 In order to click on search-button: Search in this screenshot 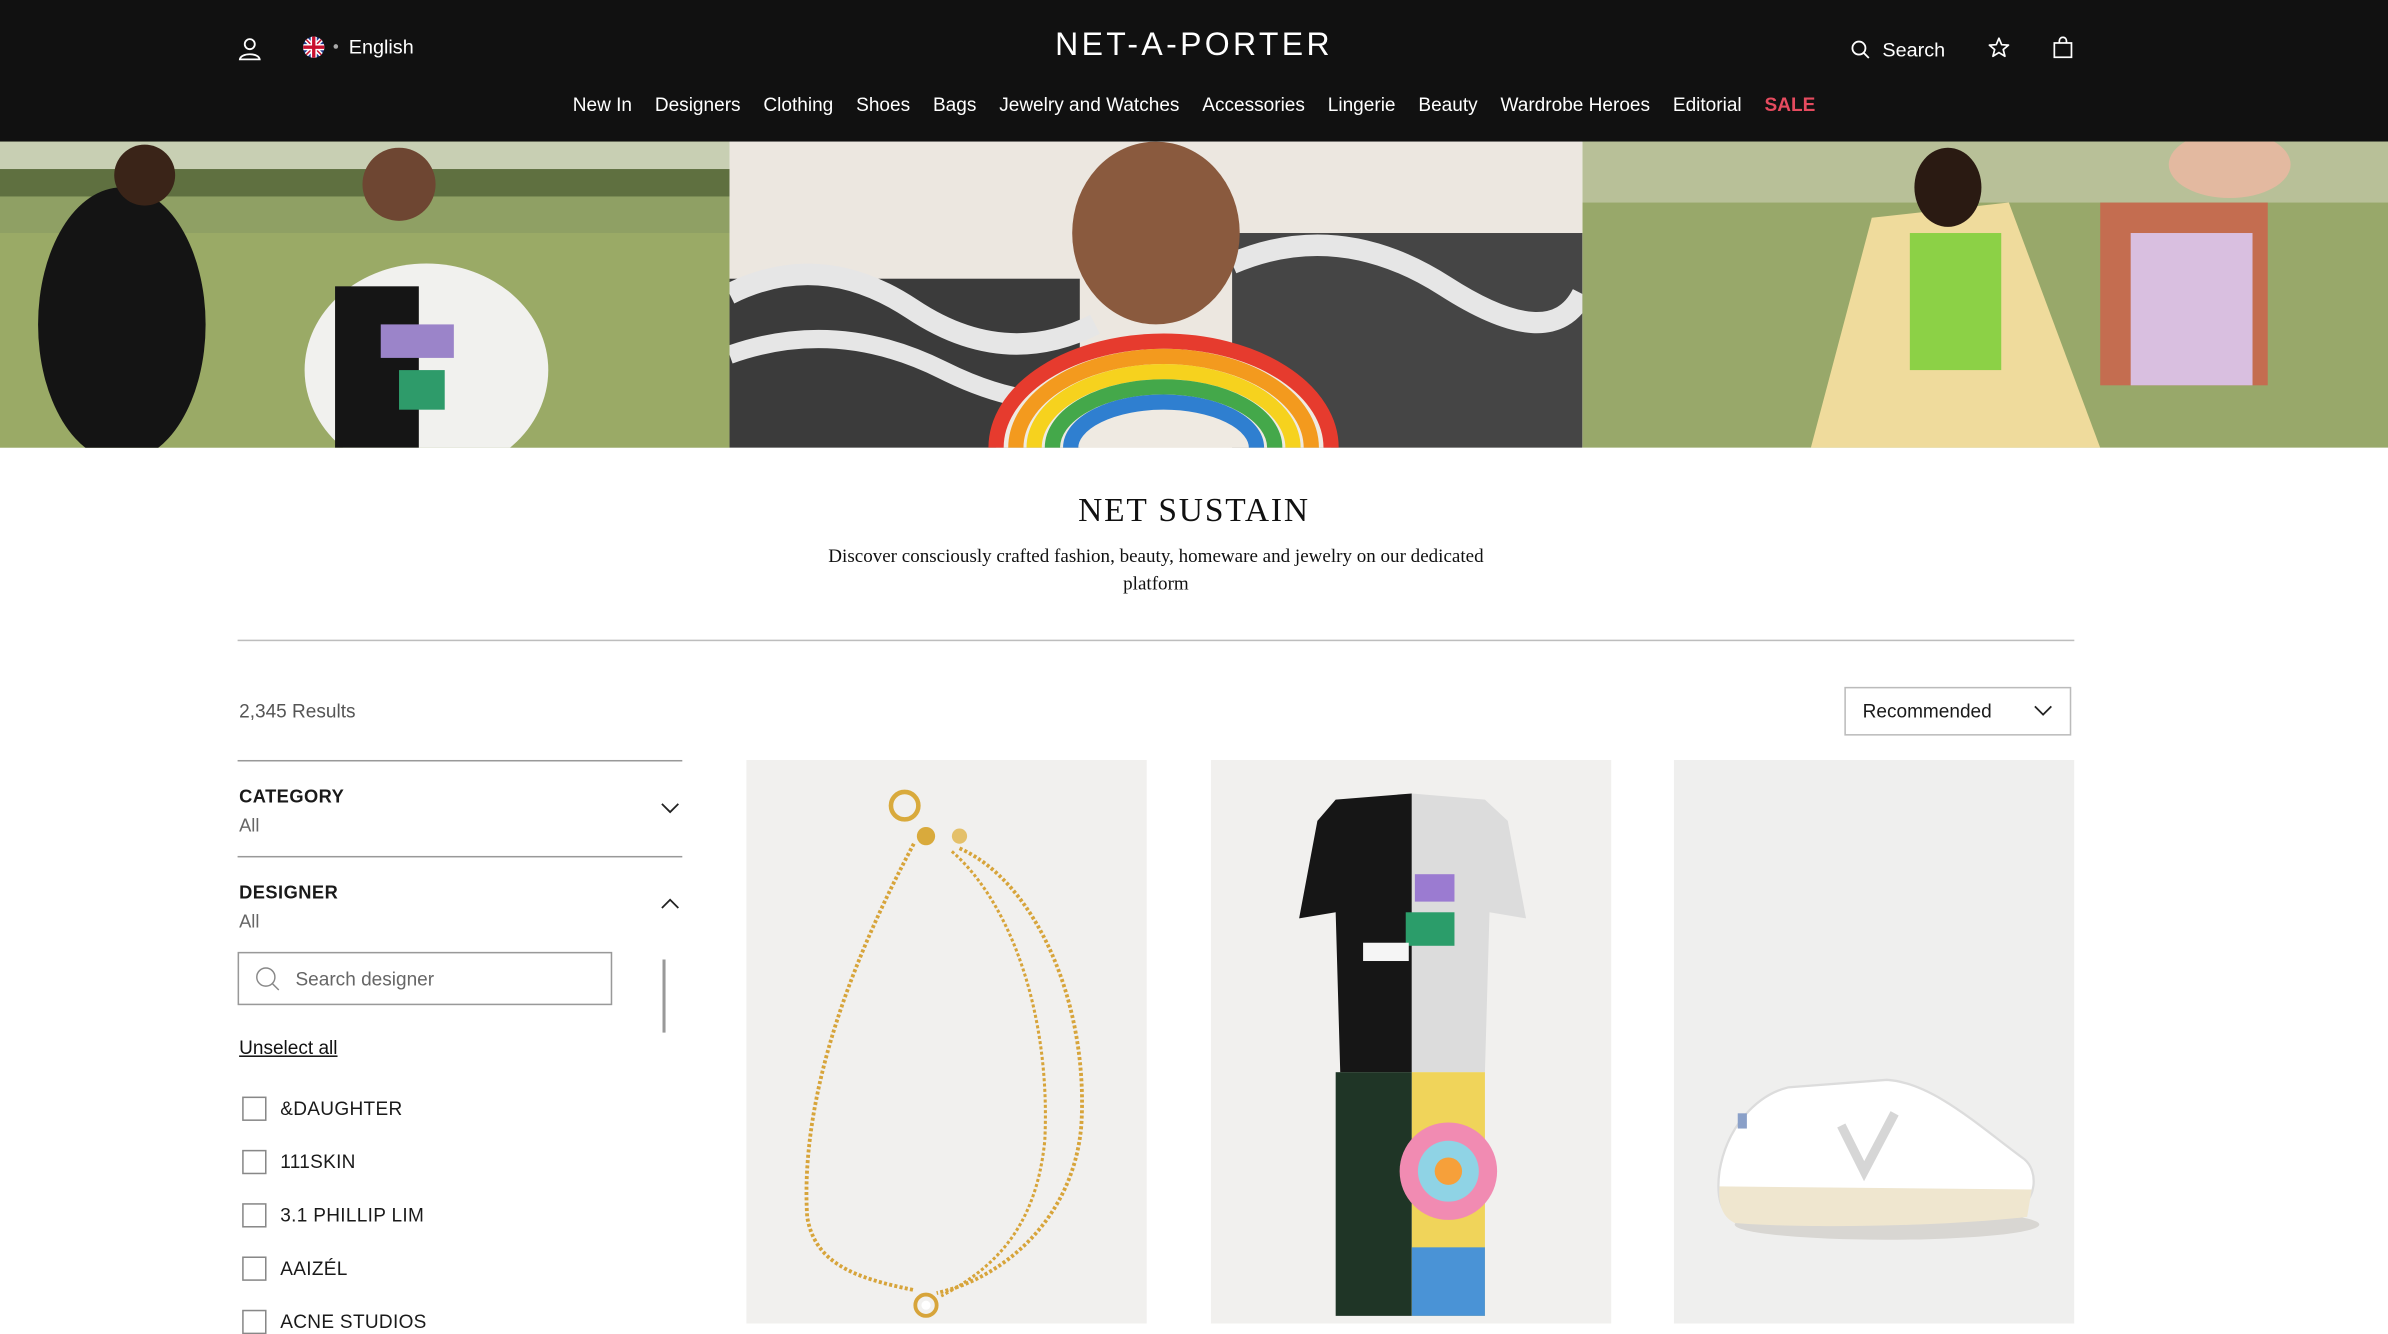, I will do `click(1897, 49)`.